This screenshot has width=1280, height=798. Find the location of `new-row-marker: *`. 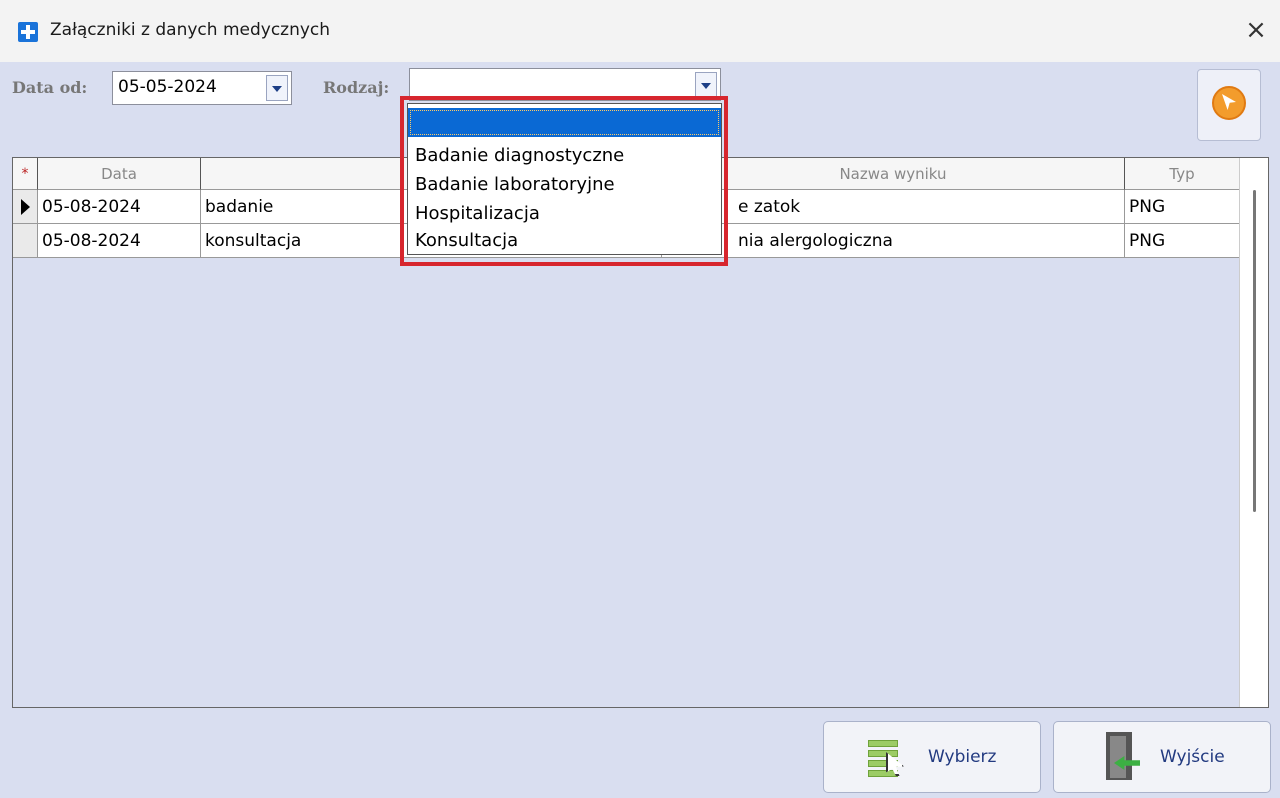

new-row-marker: * is located at coordinates (25, 174).